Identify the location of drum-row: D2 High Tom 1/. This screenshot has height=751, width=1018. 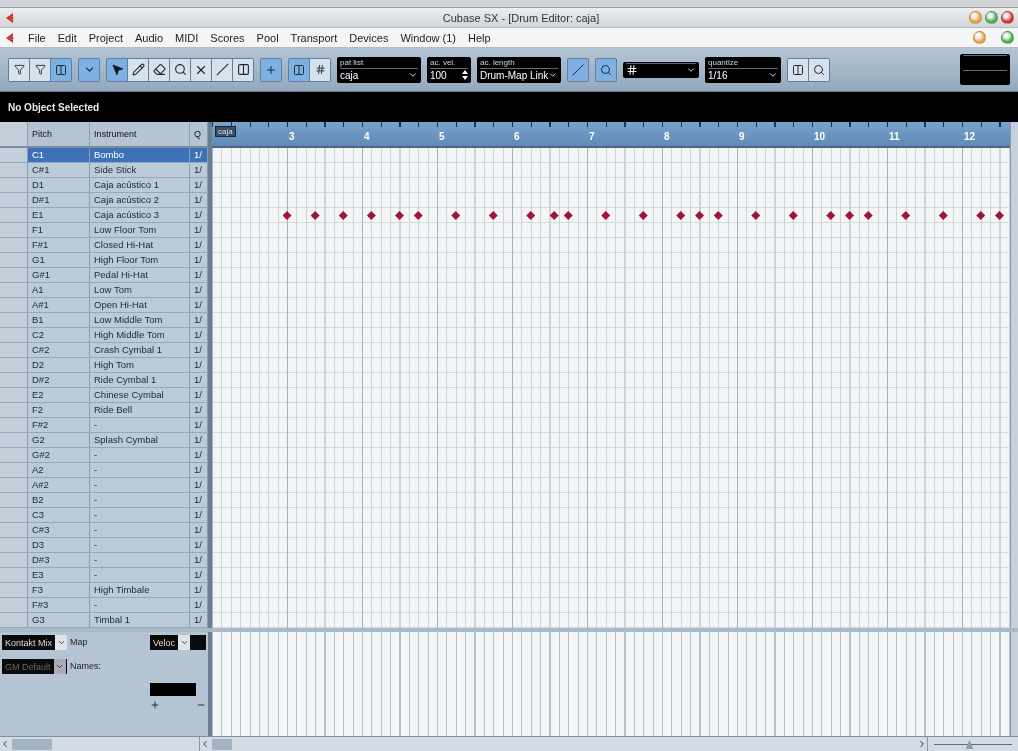
(104, 365).